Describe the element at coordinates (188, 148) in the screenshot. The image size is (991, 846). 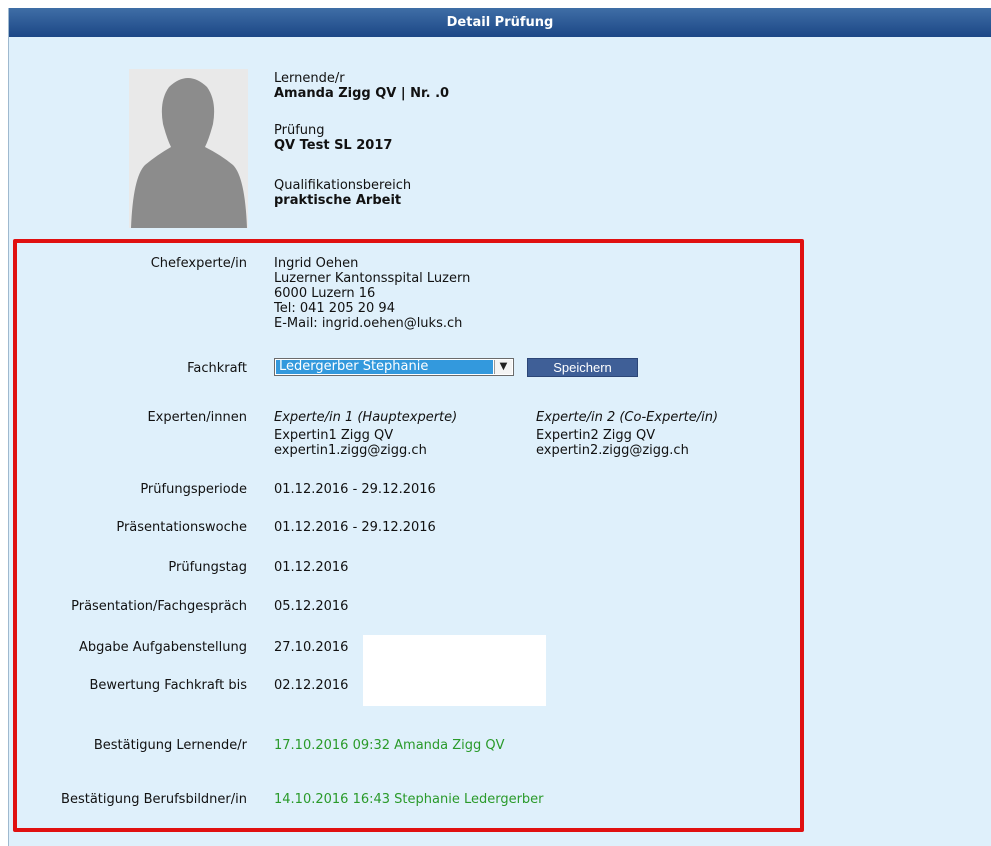
I see `person-silhouette-icon` at that location.